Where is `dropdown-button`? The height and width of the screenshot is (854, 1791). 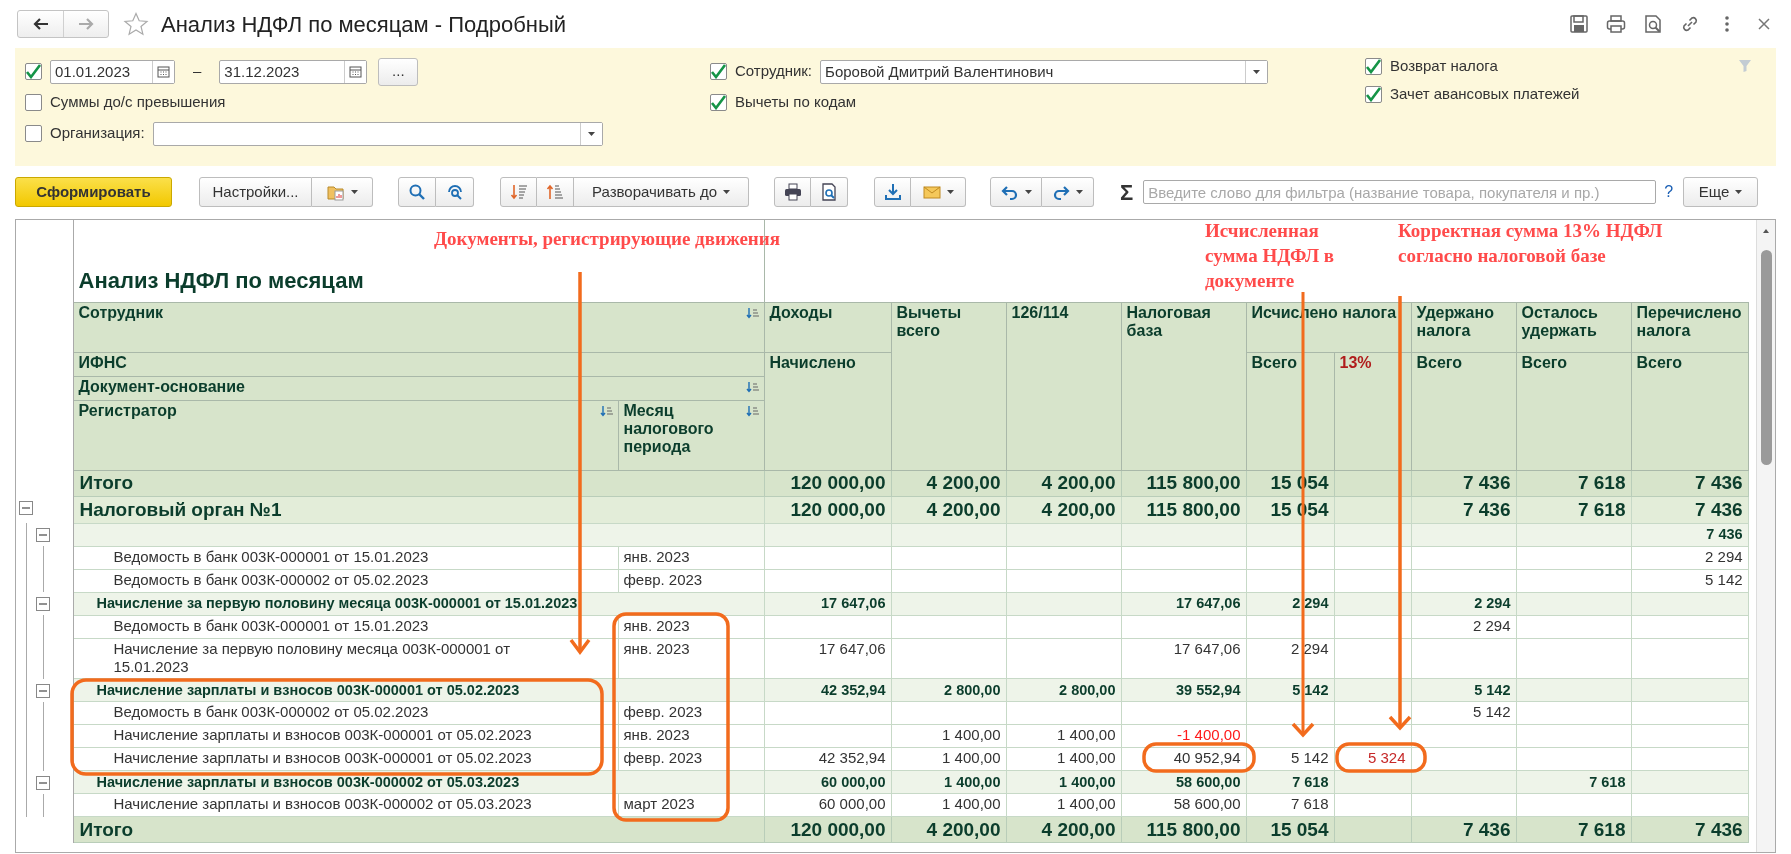 dropdown-button is located at coordinates (1256, 71).